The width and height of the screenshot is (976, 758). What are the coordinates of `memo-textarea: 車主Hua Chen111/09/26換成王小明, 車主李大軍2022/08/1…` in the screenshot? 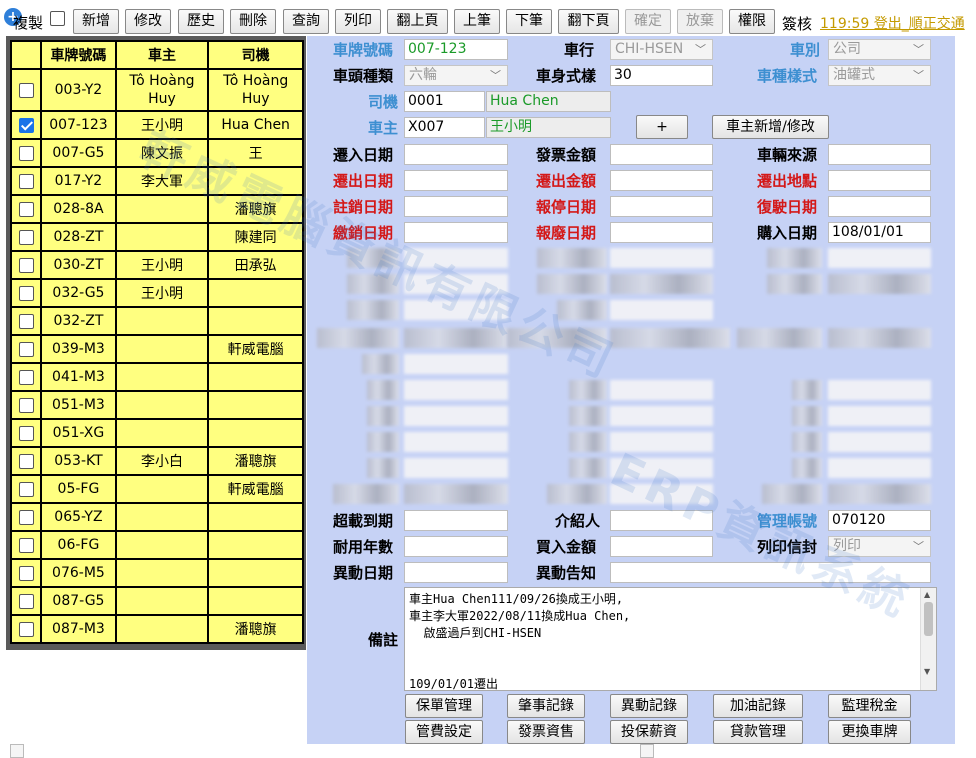 It's located at (670, 639).